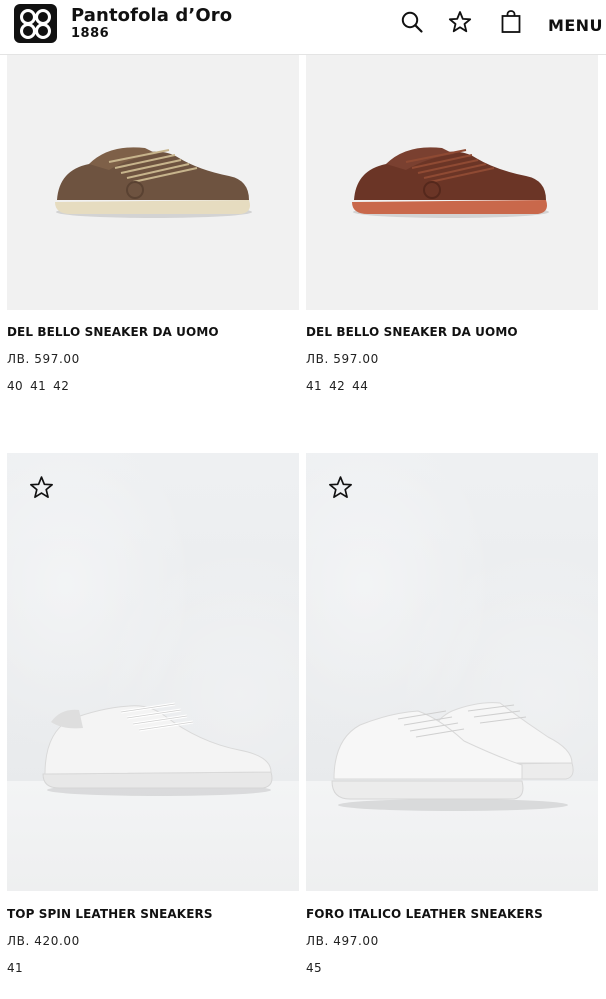  I want to click on menu-button: MENU, so click(575, 25).